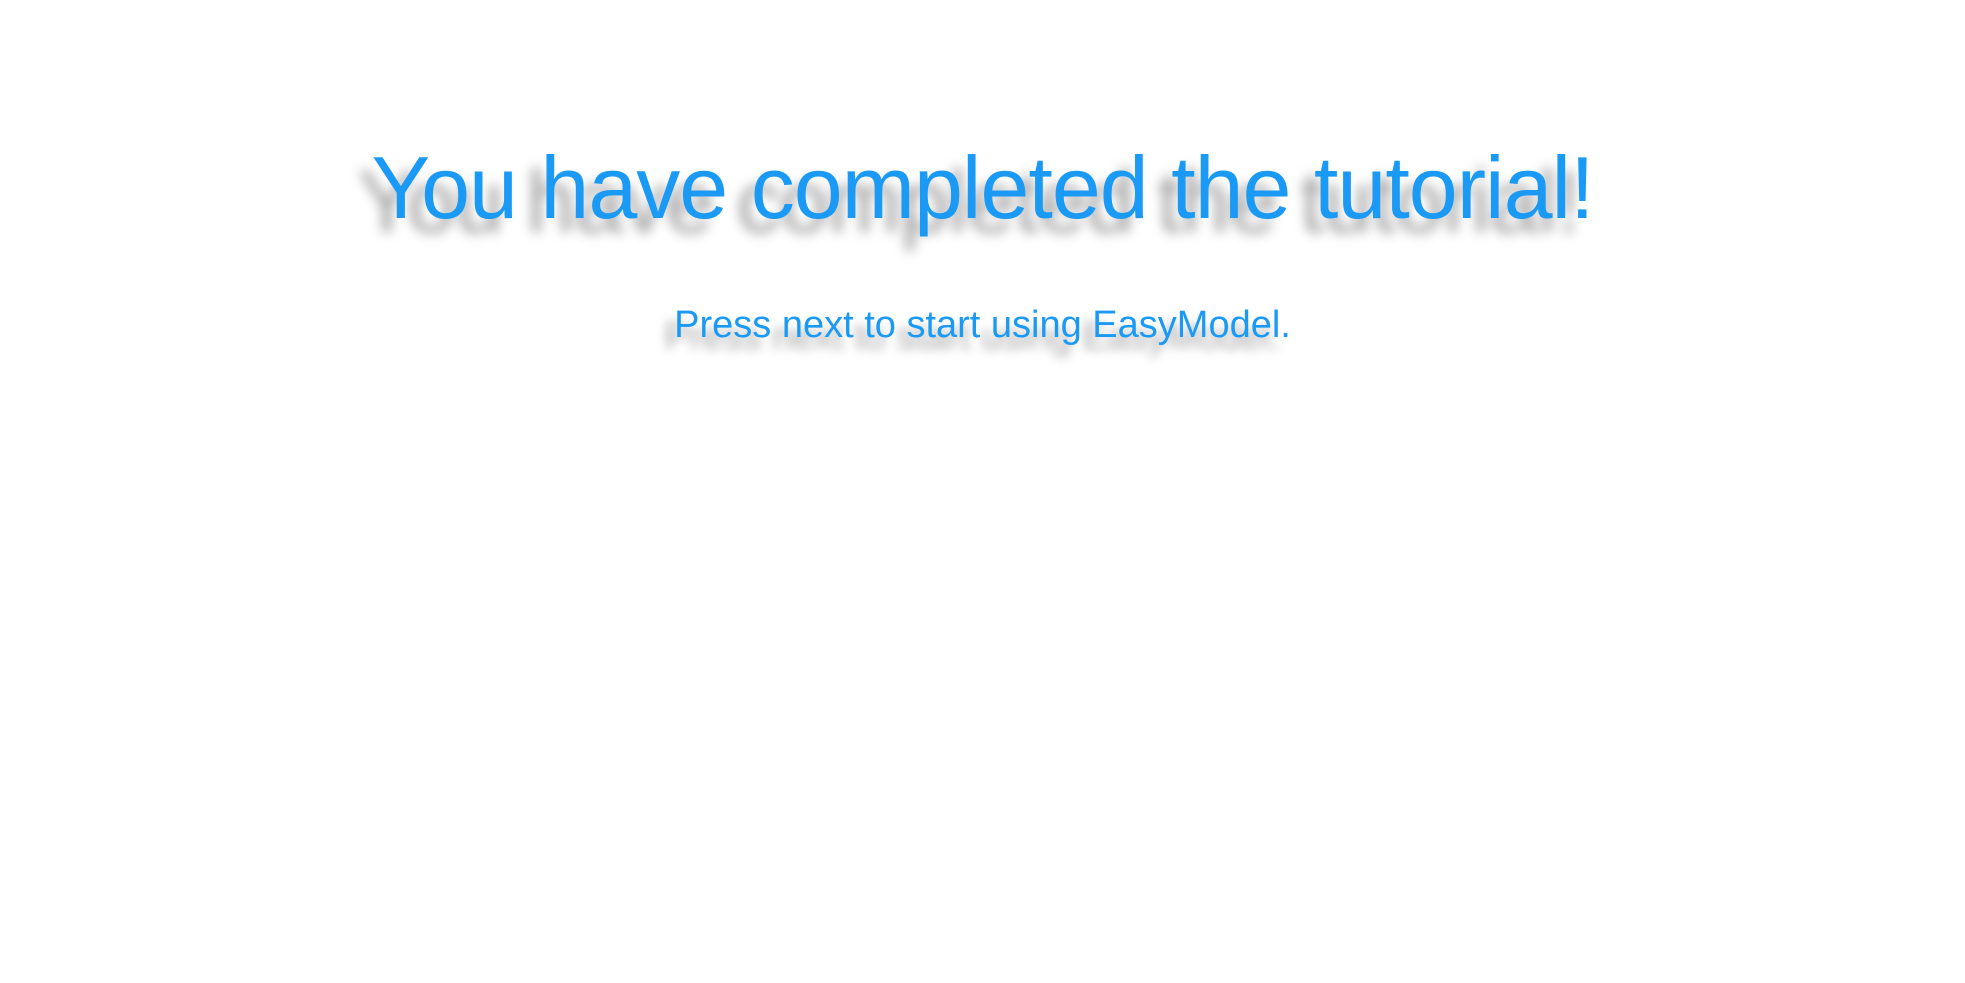 This screenshot has width=1965, height=983. What do you see at coordinates (982, 325) in the screenshot?
I see `tutorial-complete-subtitle: Press next to start using EasyModel.` at bounding box center [982, 325].